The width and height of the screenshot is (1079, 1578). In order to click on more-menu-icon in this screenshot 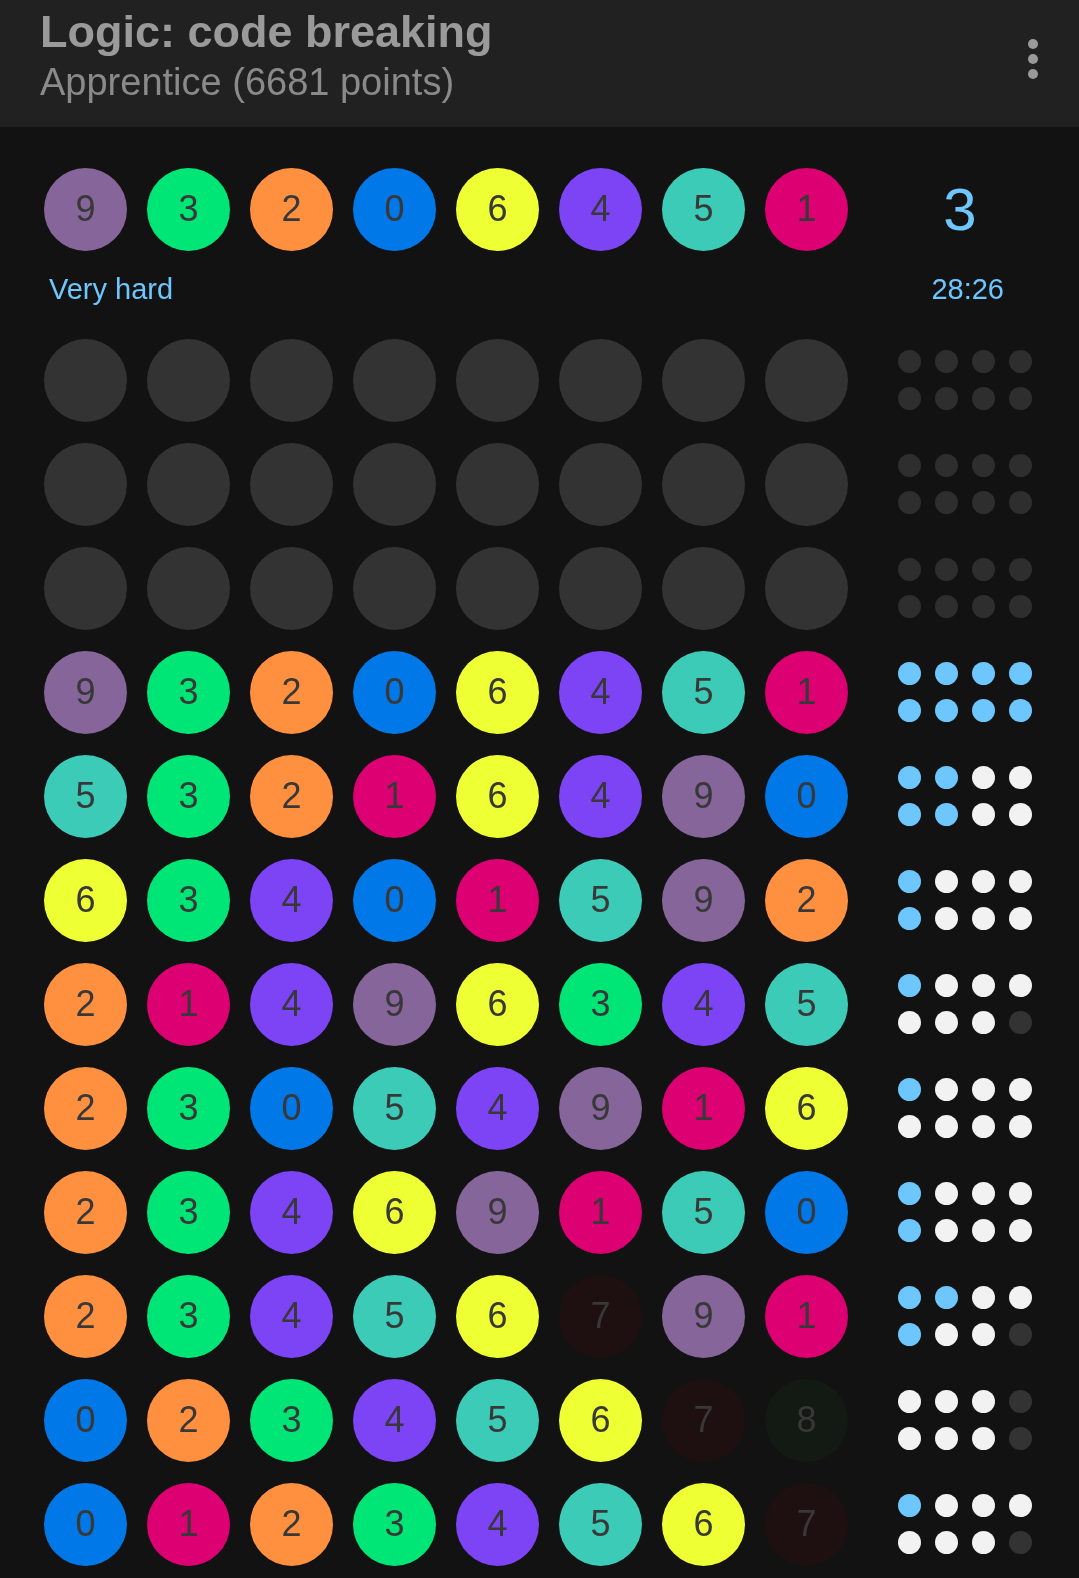, I will do `click(1033, 58)`.